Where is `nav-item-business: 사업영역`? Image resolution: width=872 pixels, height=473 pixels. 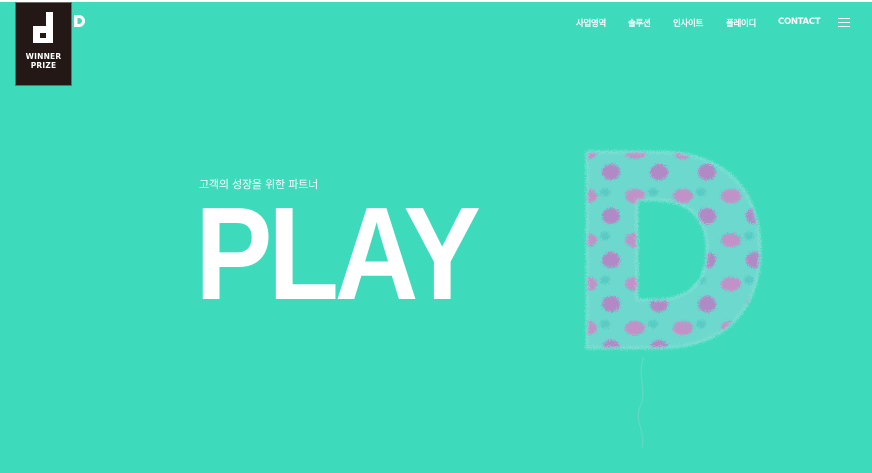 nav-item-business: 사업영역 is located at coordinates (591, 23).